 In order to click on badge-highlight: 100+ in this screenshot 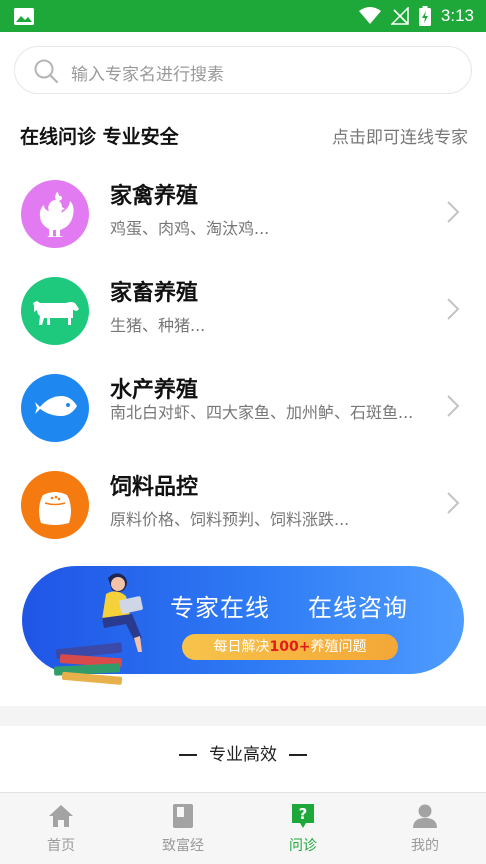, I will do `click(290, 647)`.